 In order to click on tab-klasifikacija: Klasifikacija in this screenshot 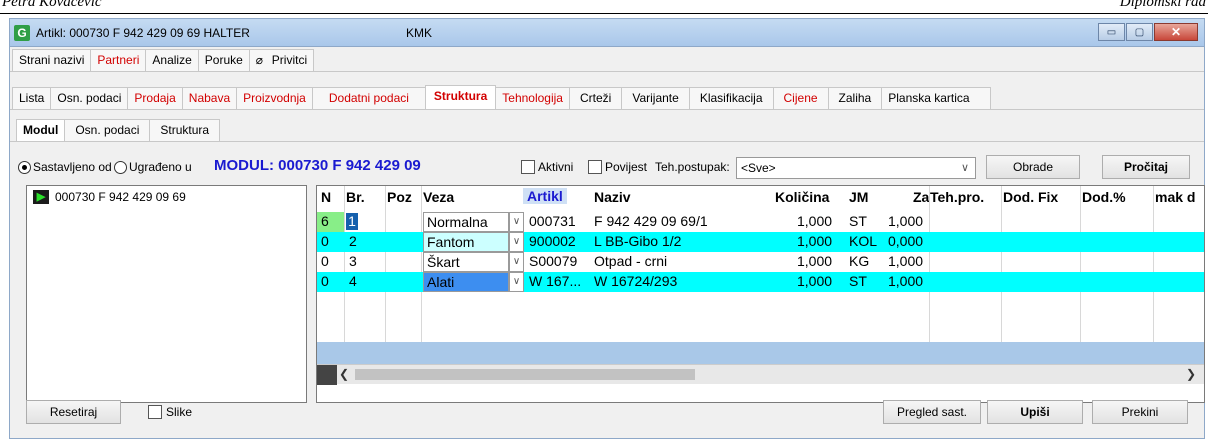, I will do `click(731, 98)`.